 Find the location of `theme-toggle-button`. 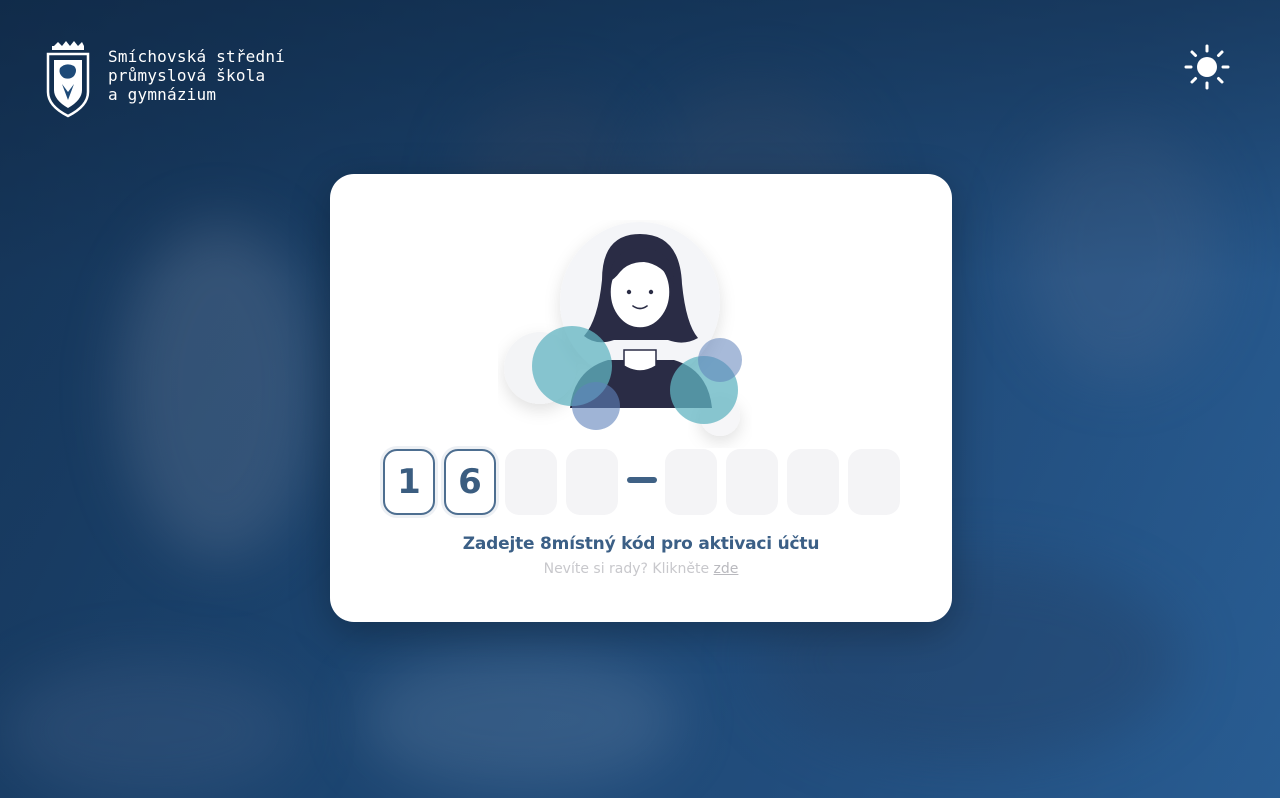

theme-toggle-button is located at coordinates (1207, 67).